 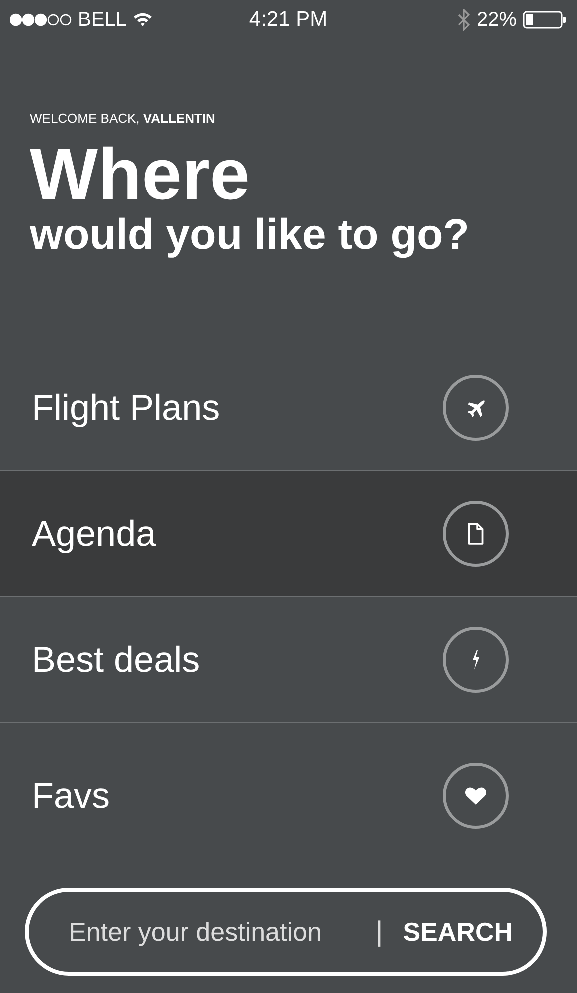 What do you see at coordinates (496, 20) in the screenshot?
I see `battery-percent: 22%` at bounding box center [496, 20].